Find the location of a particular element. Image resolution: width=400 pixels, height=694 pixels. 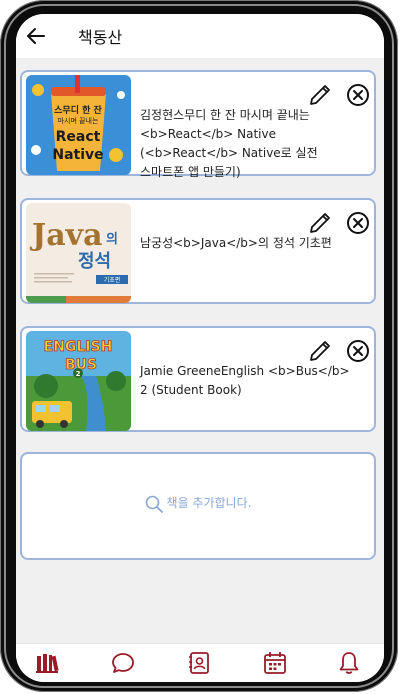

book-card: Java 의 정석 기초편 남궁성<b>Java</b>의 정석 기초편 is located at coordinates (198, 251).